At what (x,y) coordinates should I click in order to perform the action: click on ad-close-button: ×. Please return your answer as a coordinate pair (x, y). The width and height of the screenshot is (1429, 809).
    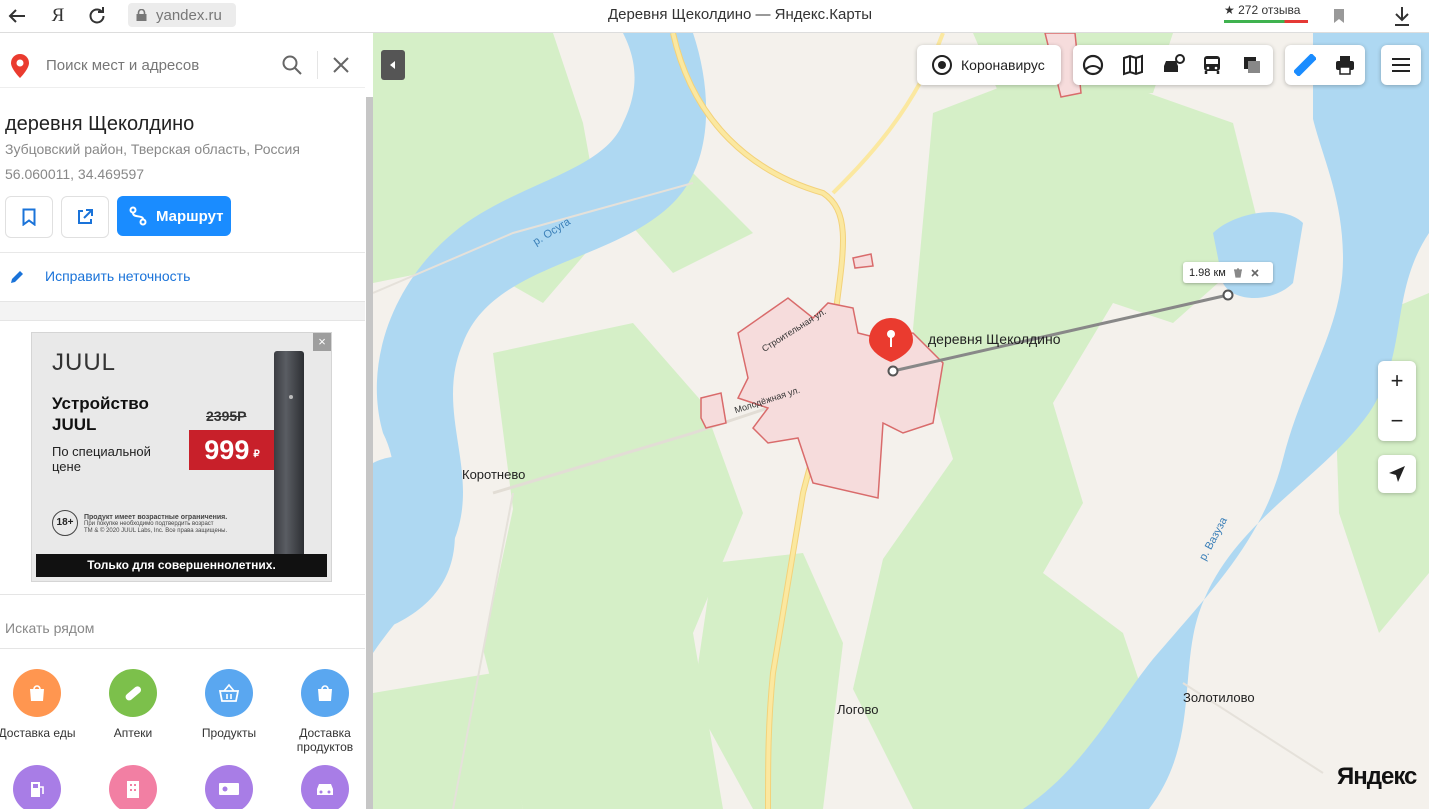
    Looking at the image, I should click on (322, 342).